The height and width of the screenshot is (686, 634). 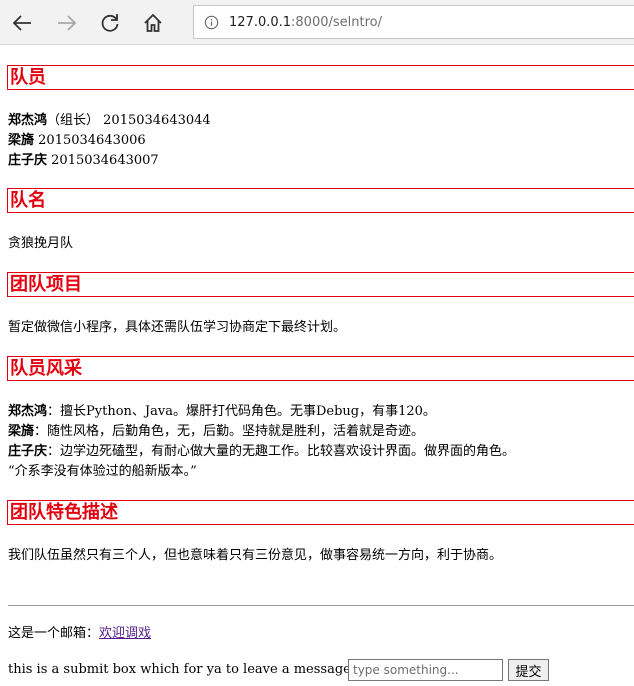 What do you see at coordinates (241, 411) in the screenshot?
I see `member-style: ：擅长Python、Java。爆肝打代码角色。无事Debug，有事120。` at bounding box center [241, 411].